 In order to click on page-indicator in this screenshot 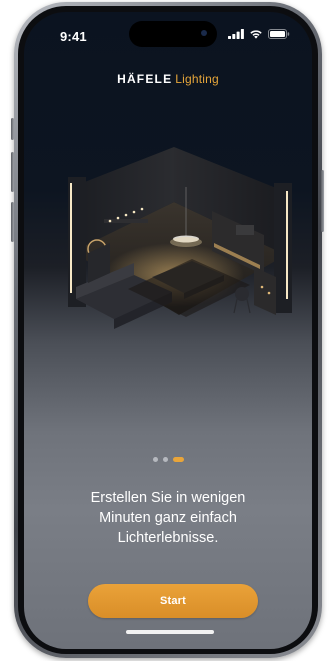, I will do `click(168, 459)`.